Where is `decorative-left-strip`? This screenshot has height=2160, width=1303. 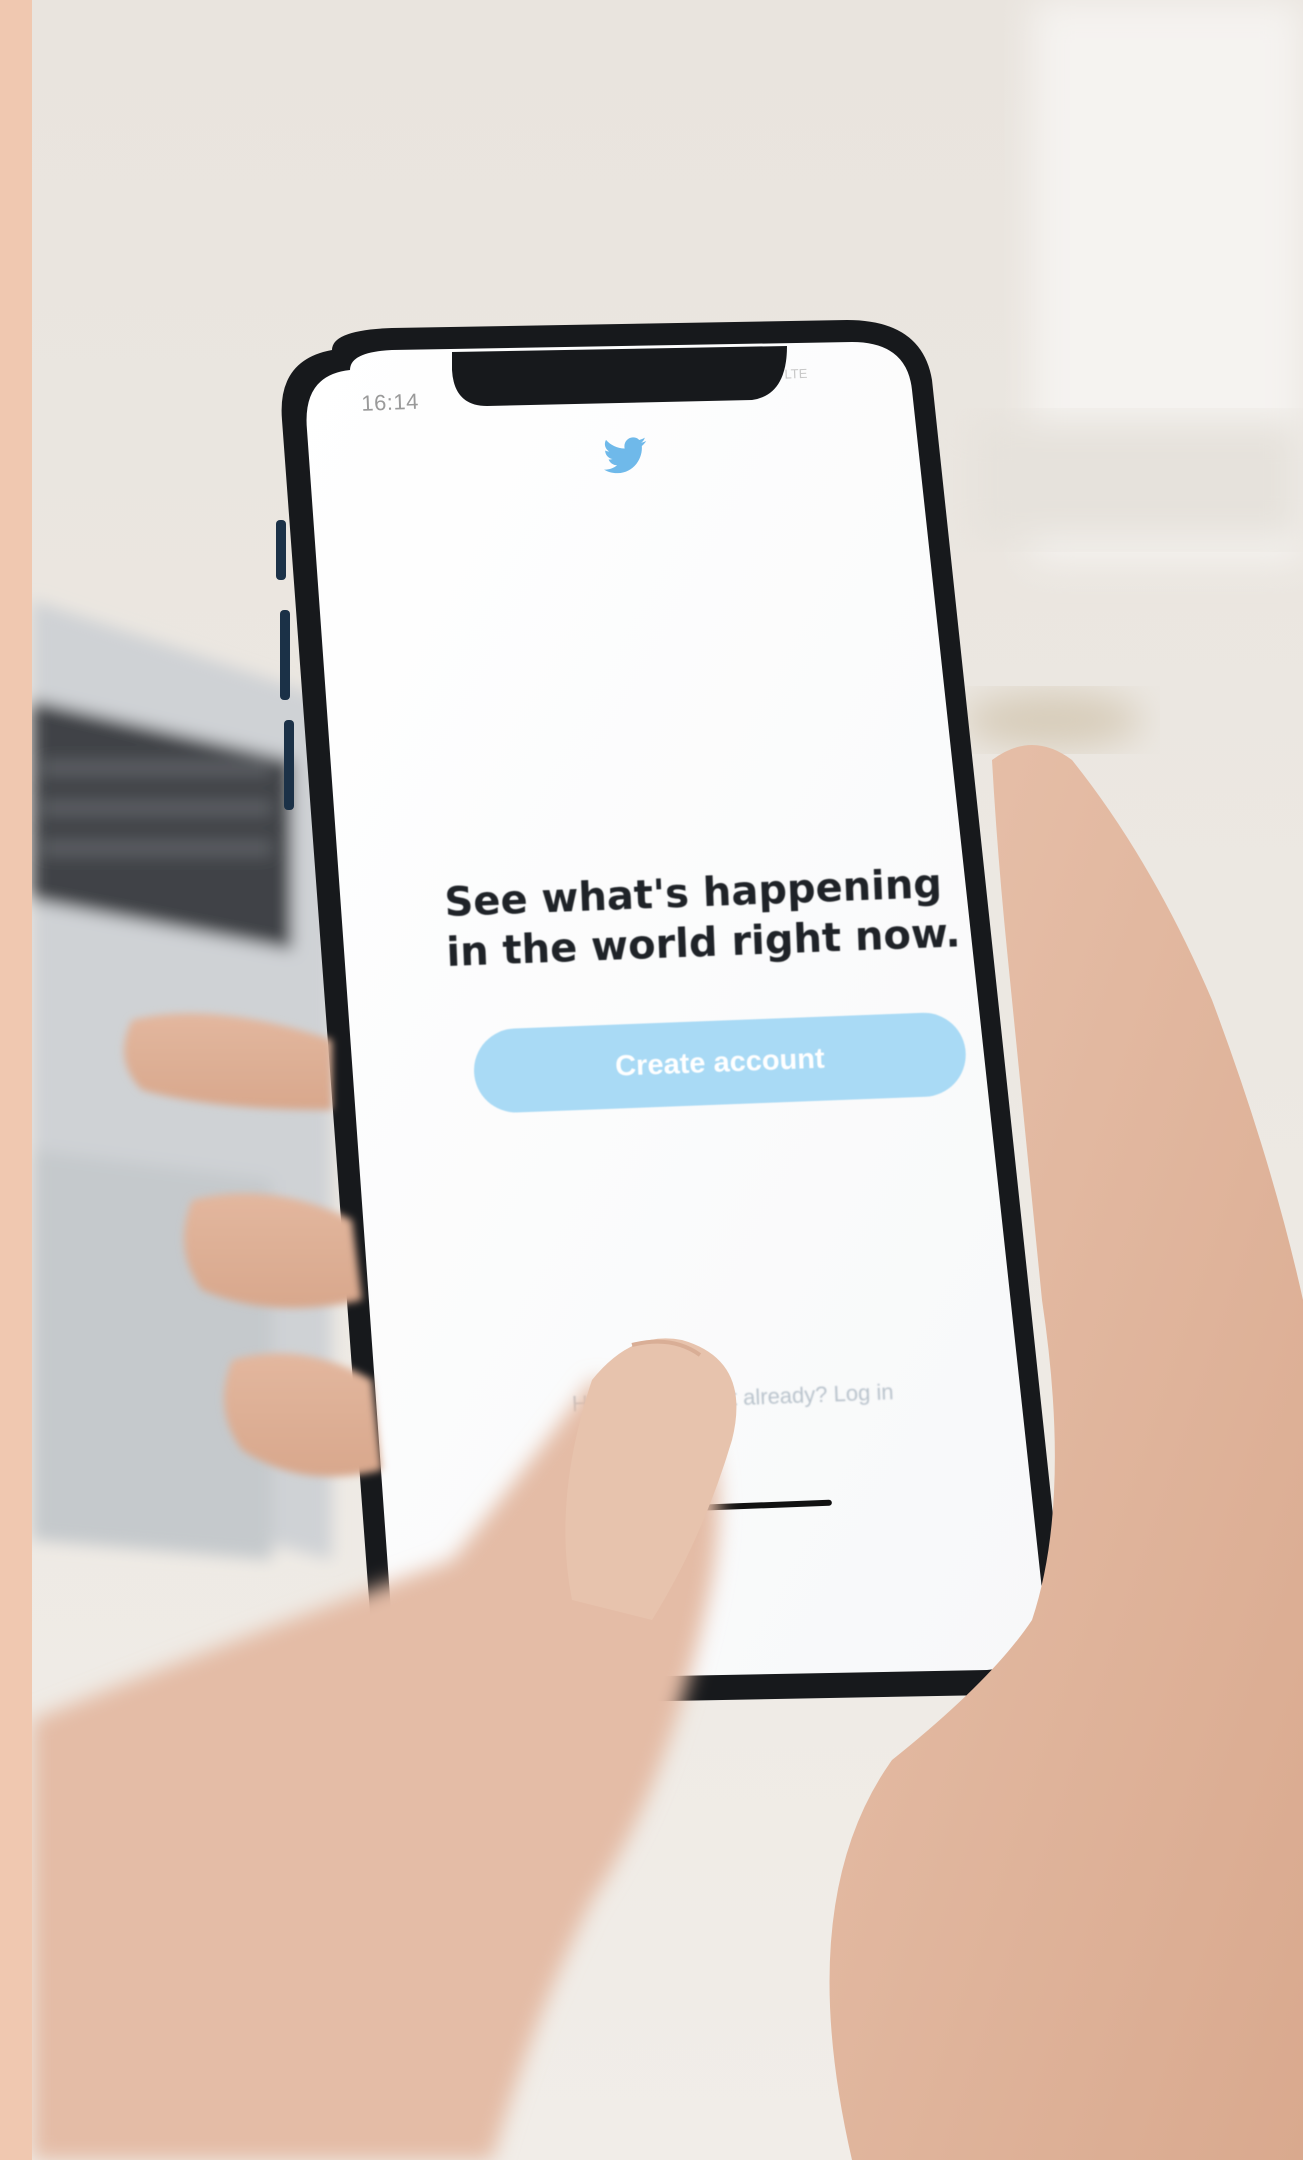 decorative-left-strip is located at coordinates (16, 1080).